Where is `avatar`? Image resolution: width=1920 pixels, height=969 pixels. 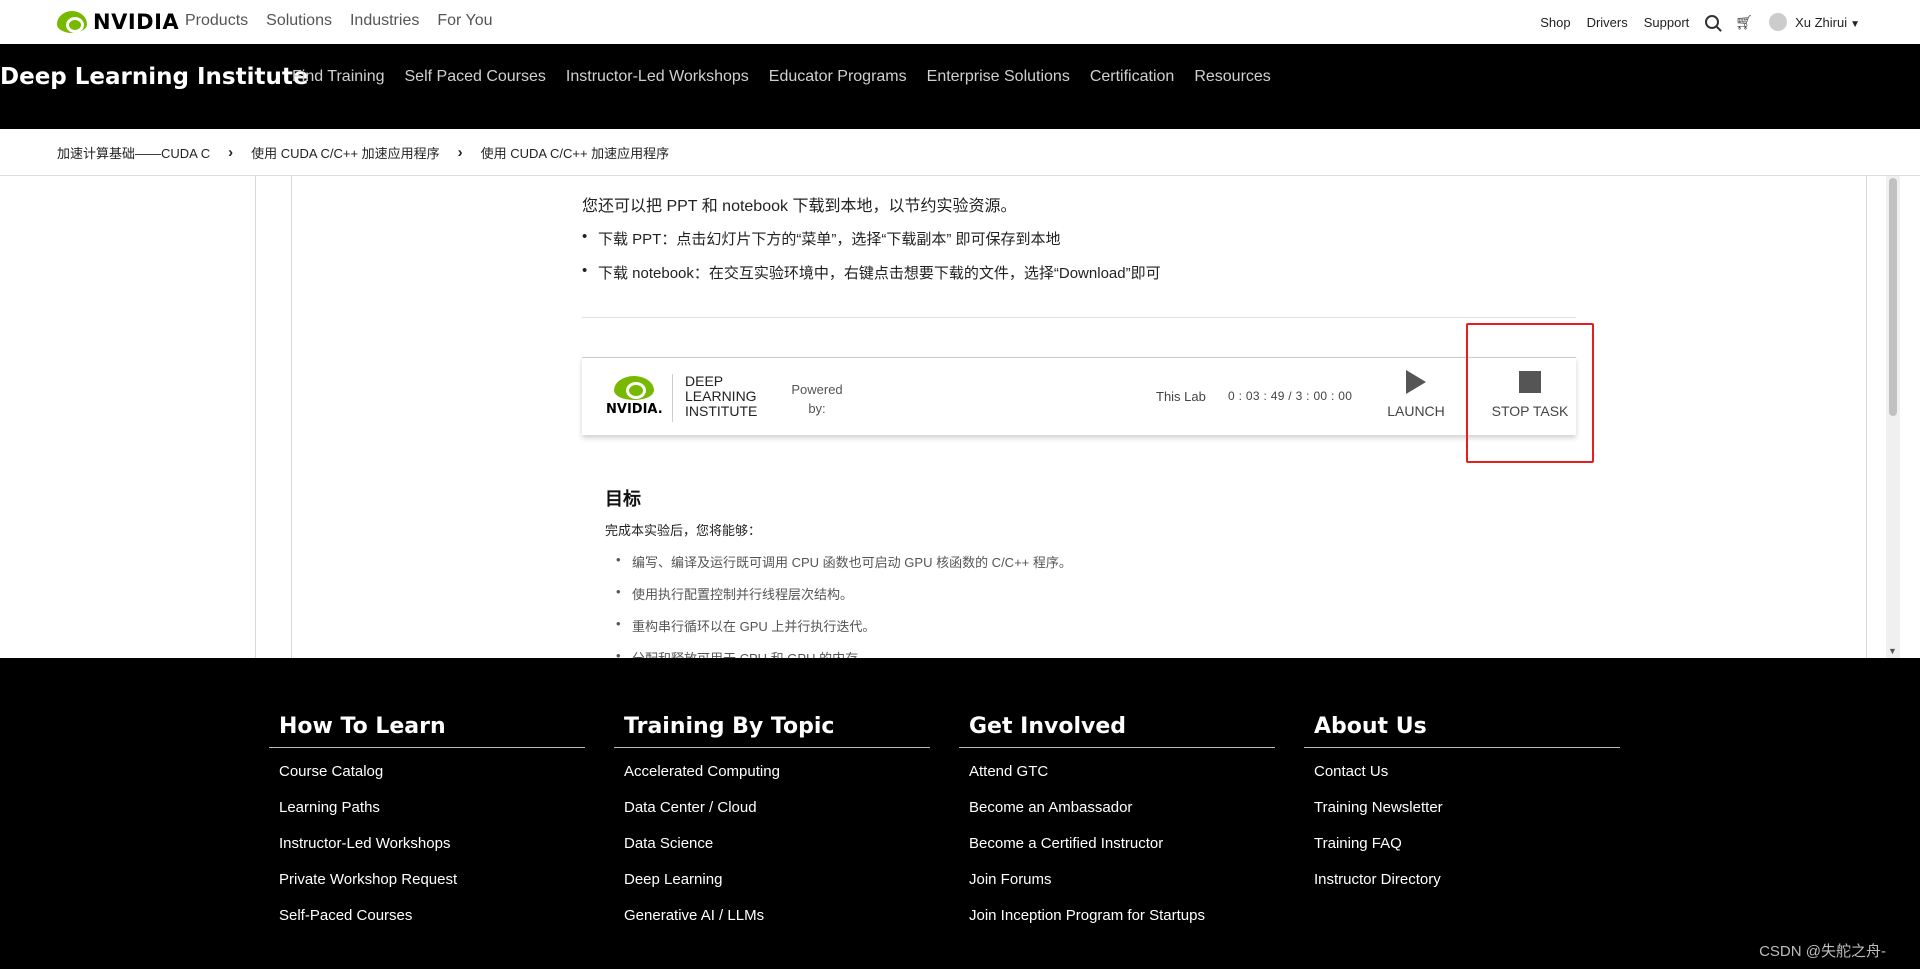 avatar is located at coordinates (1778, 22).